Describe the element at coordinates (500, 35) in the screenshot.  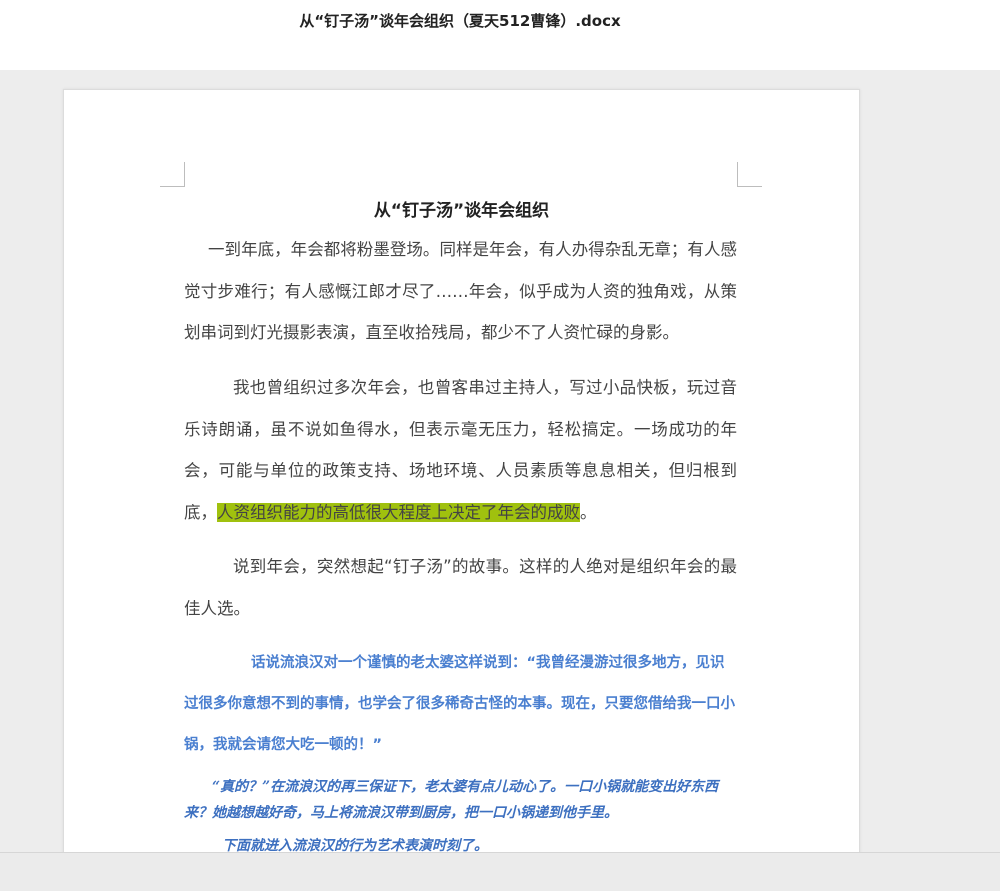
I see `title-bar: 从“钉子汤”谈年会组织（夏天512曹锋）.docx` at that location.